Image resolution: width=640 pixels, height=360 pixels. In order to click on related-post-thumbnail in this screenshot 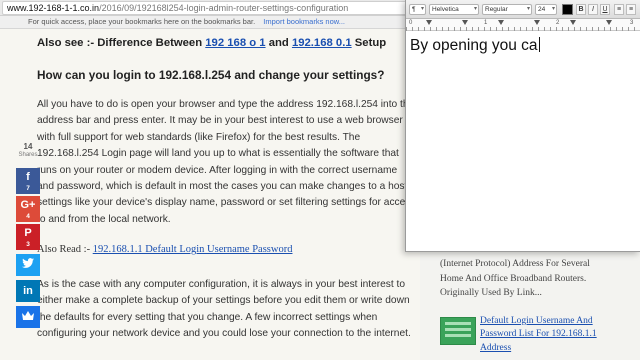, I will do `click(458, 331)`.